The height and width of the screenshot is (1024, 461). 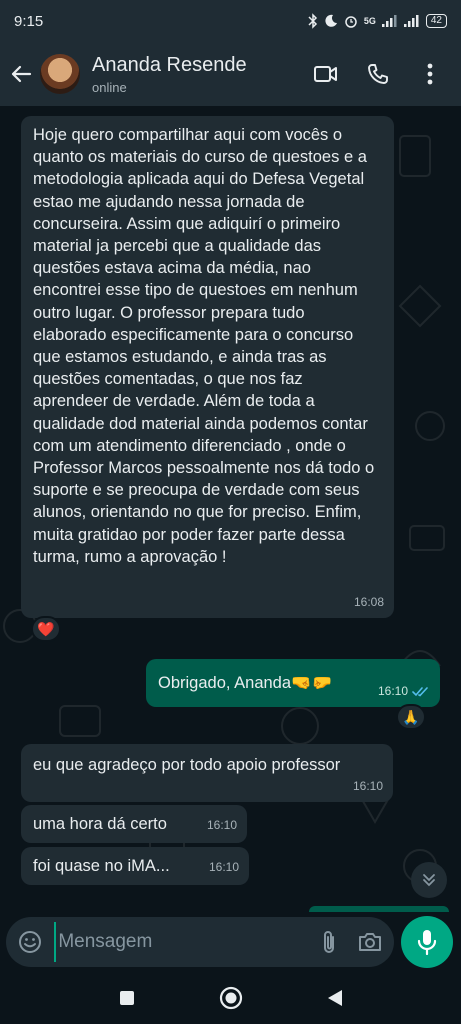 What do you see at coordinates (370, 942) in the screenshot?
I see `camera-icon` at bounding box center [370, 942].